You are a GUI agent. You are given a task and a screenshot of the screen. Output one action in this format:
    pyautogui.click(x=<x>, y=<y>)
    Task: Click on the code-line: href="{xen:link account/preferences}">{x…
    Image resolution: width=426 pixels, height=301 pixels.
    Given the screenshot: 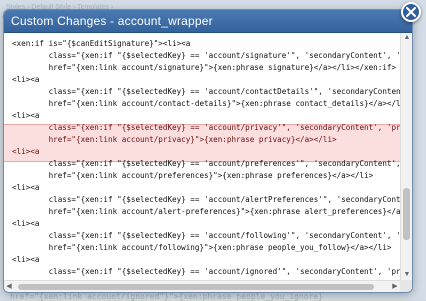 What is the action you would take?
    pyautogui.click(x=193, y=175)
    